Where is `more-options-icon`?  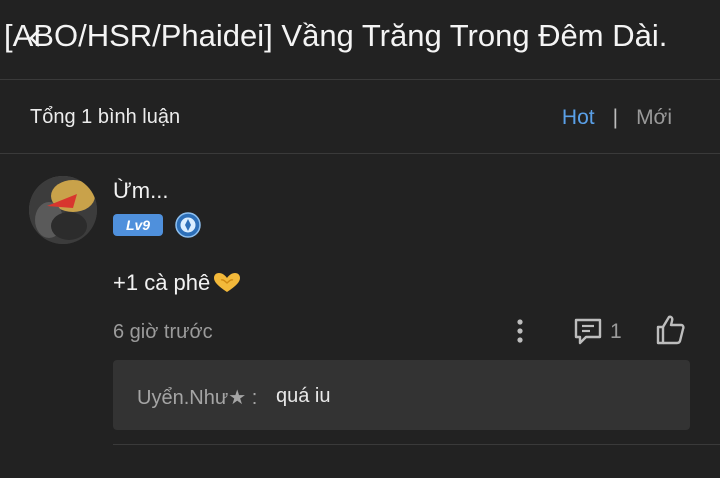
more-options-icon is located at coordinates (520, 331).